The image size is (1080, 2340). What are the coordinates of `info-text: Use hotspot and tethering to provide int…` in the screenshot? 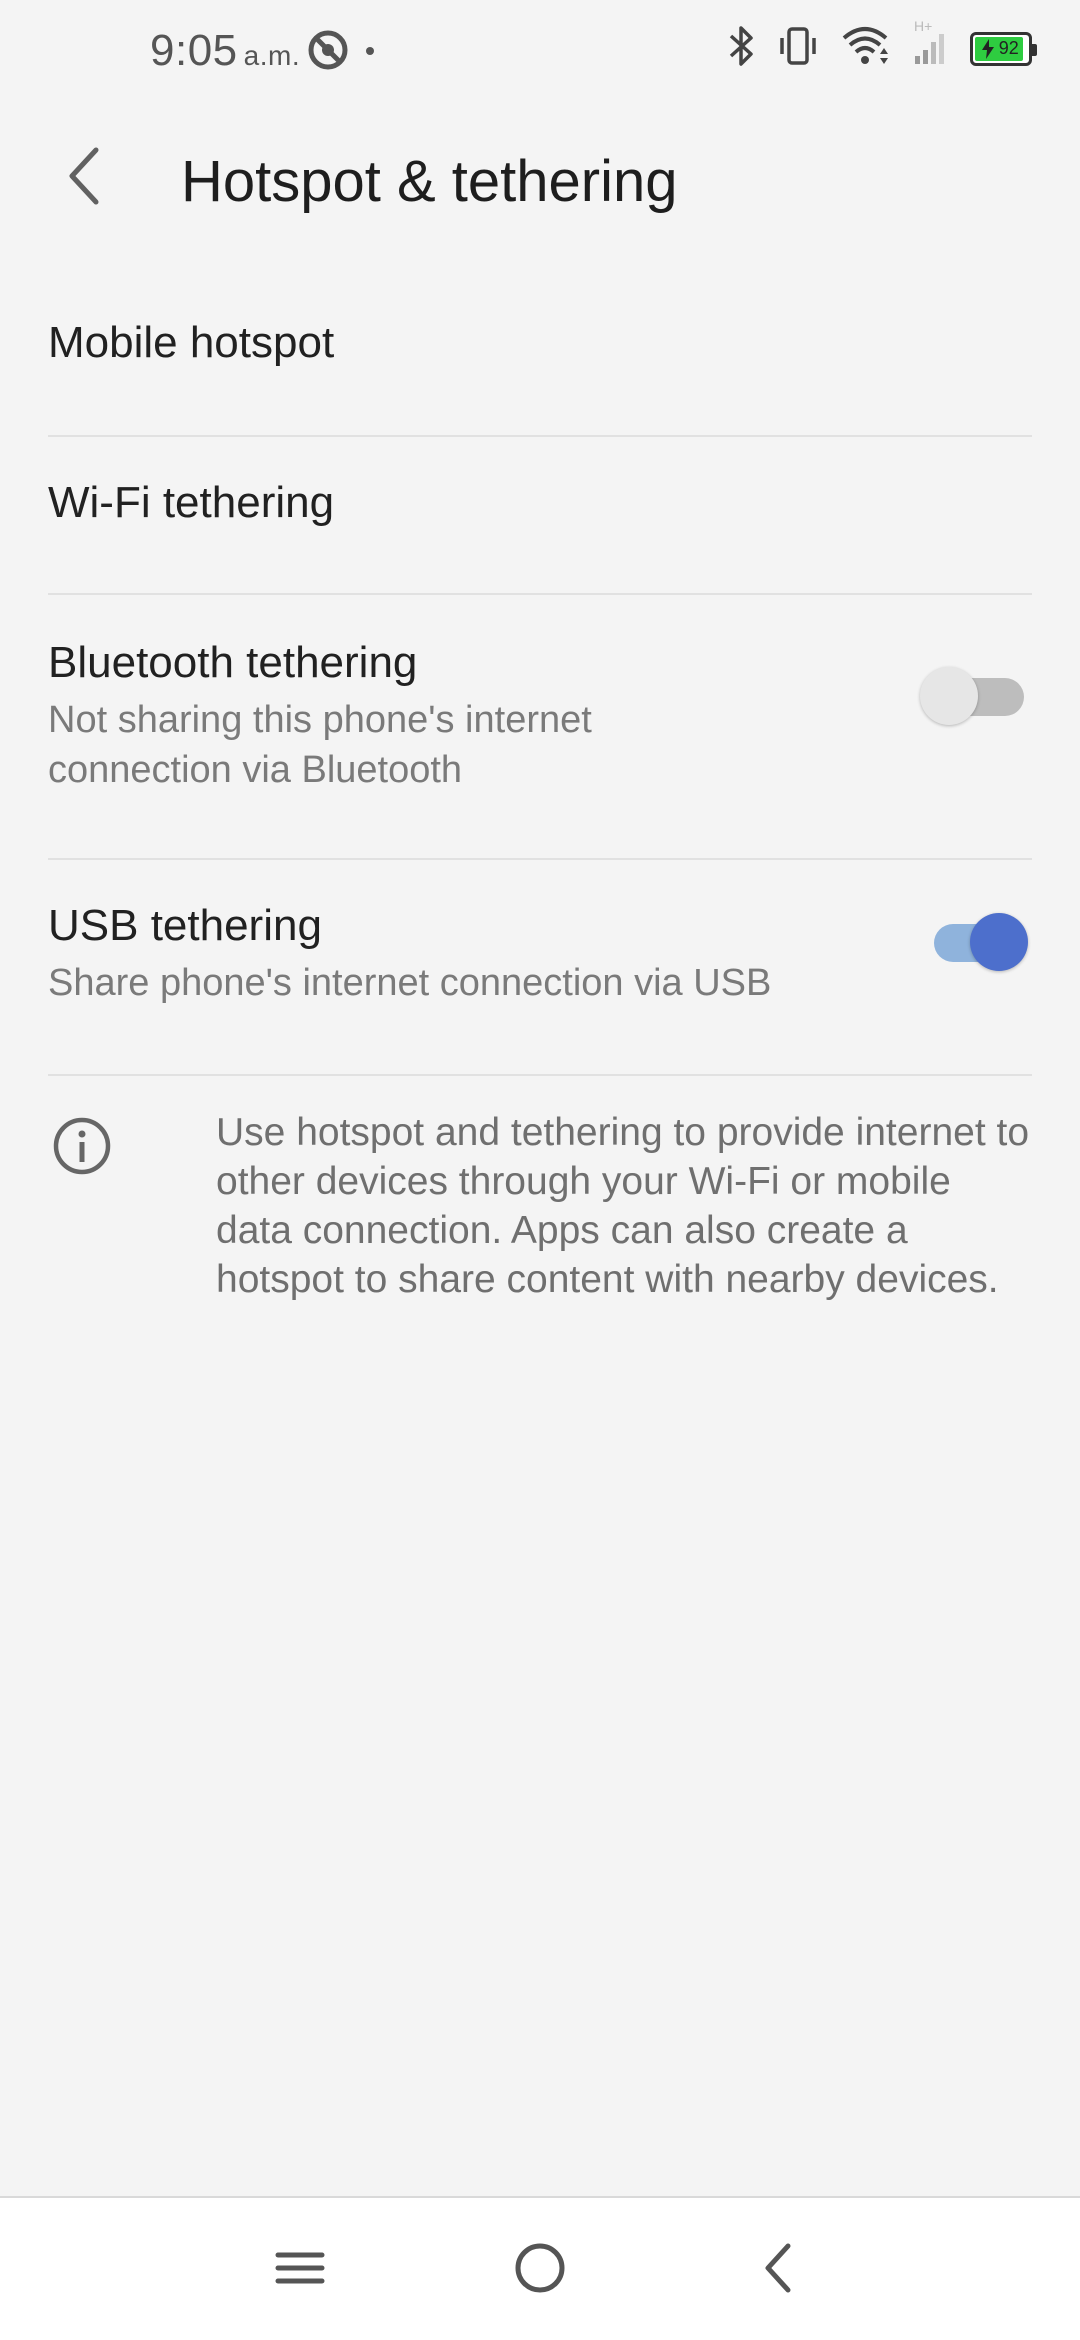 It's located at (623, 1206).